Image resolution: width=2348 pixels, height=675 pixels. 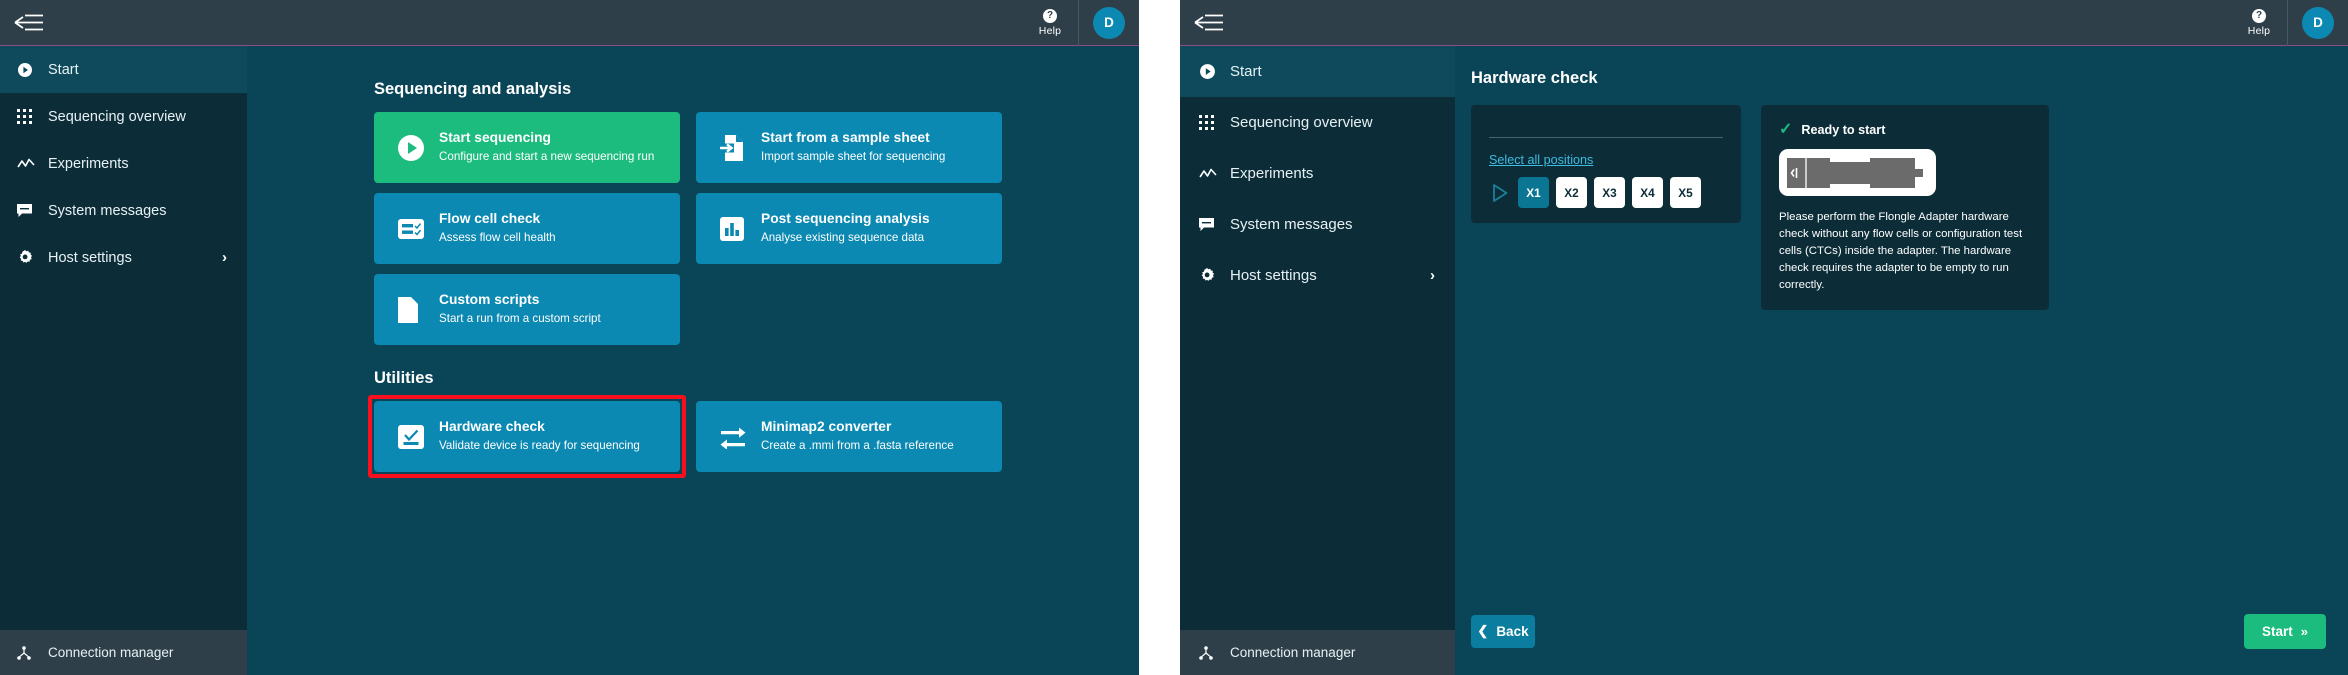 What do you see at coordinates (843, 237) in the screenshot?
I see `card-subtitle: Analyse existing sequence data` at bounding box center [843, 237].